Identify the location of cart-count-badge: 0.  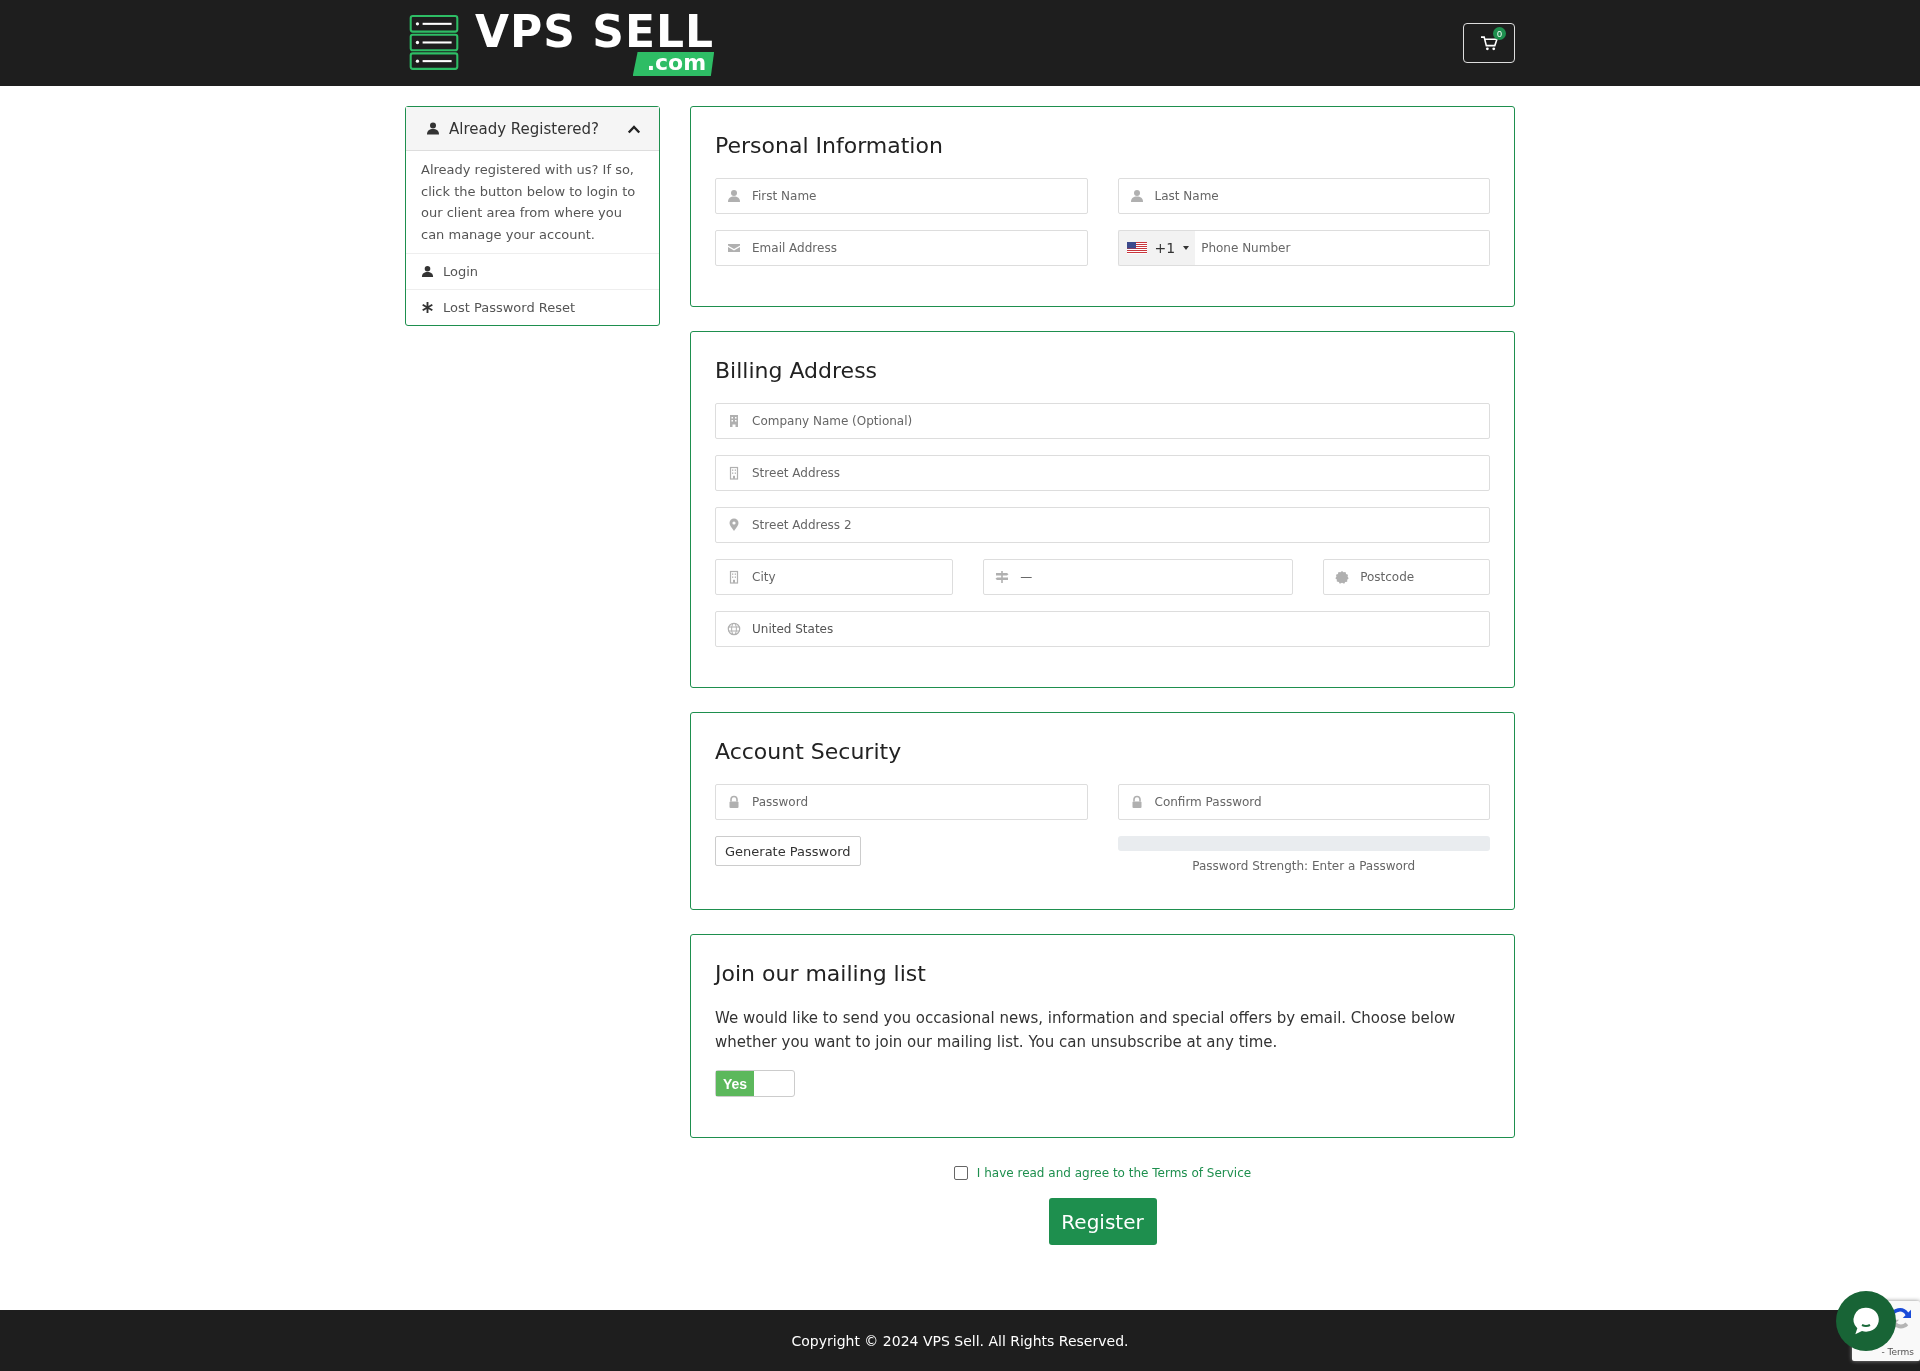
(1499, 33).